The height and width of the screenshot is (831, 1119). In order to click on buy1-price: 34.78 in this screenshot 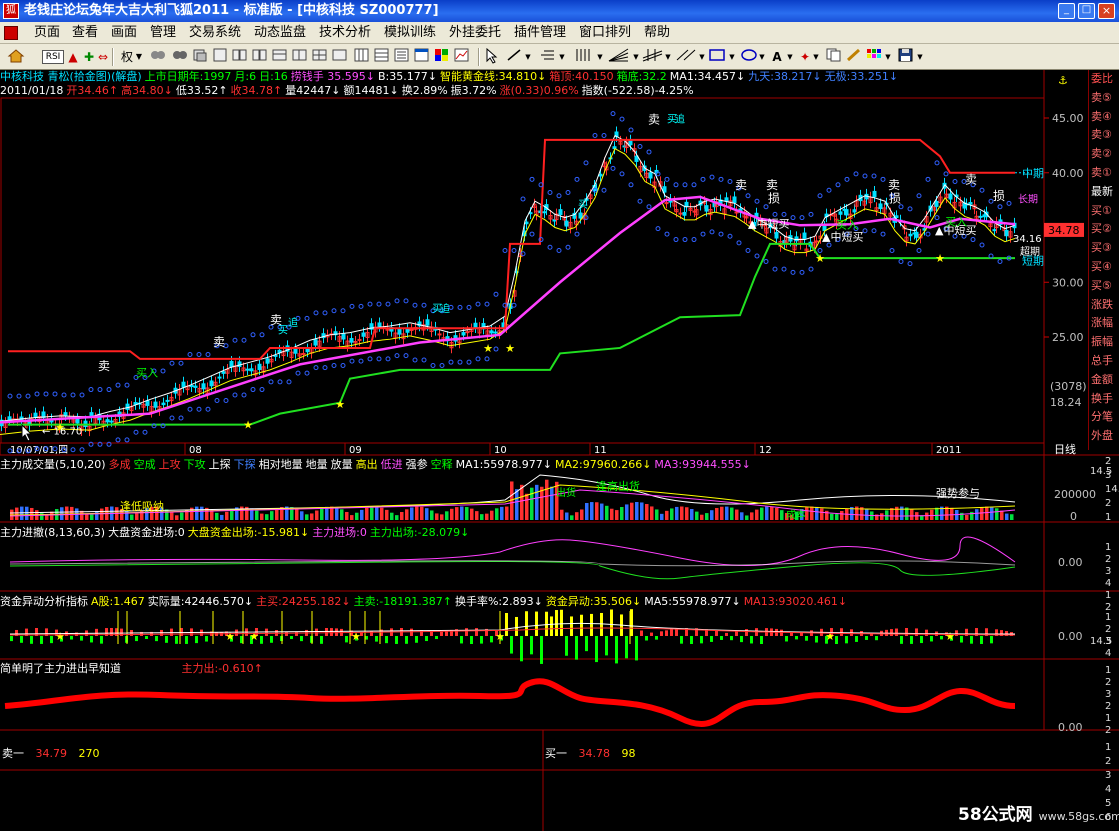, I will do `click(594, 753)`.